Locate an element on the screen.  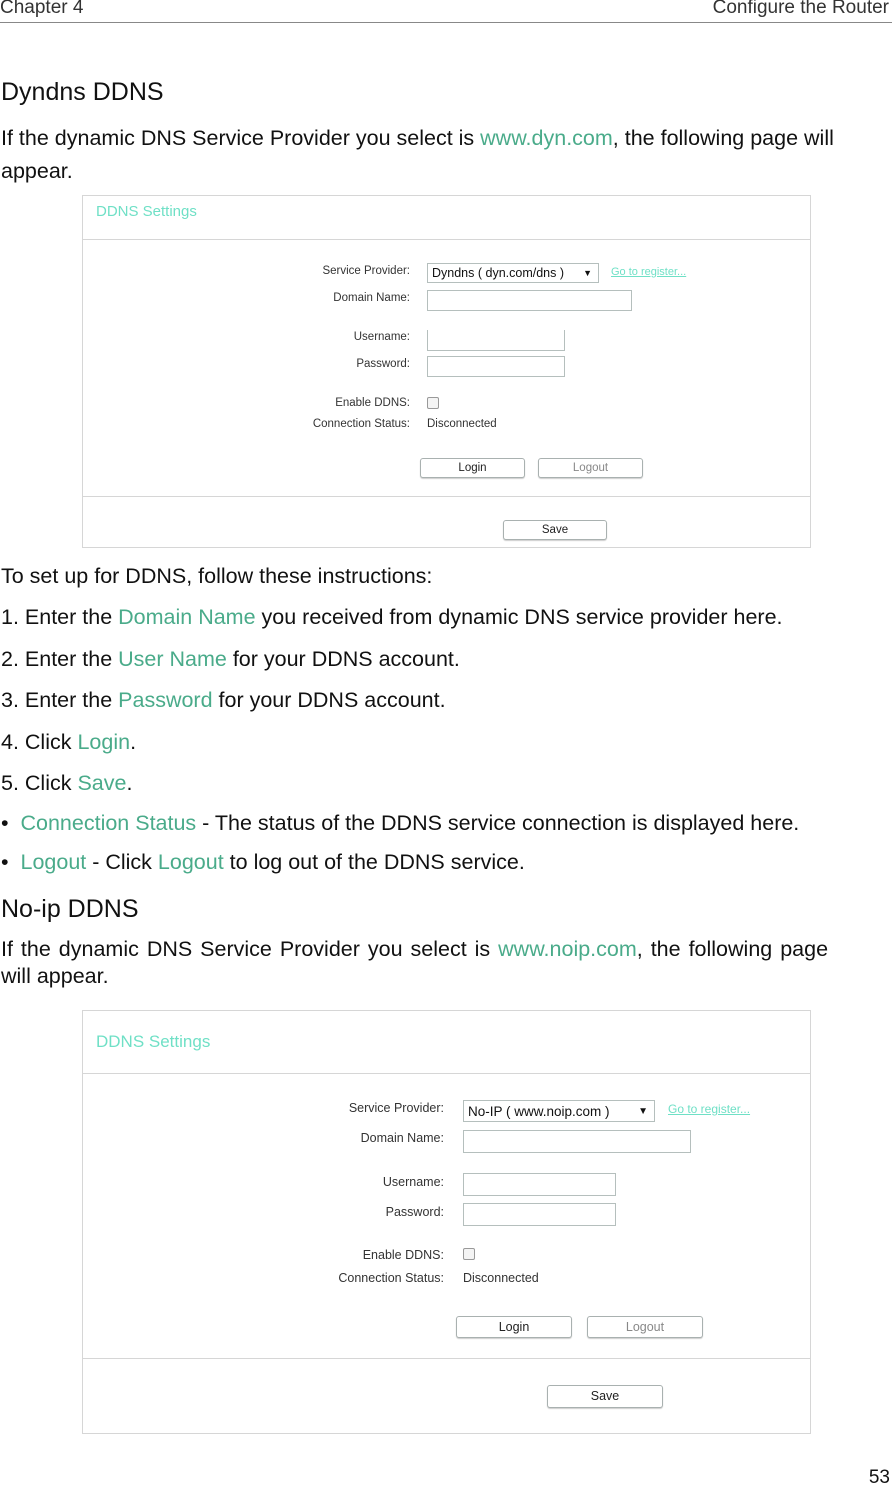
chapter-label: Chapter 4 is located at coordinates (42, 9).